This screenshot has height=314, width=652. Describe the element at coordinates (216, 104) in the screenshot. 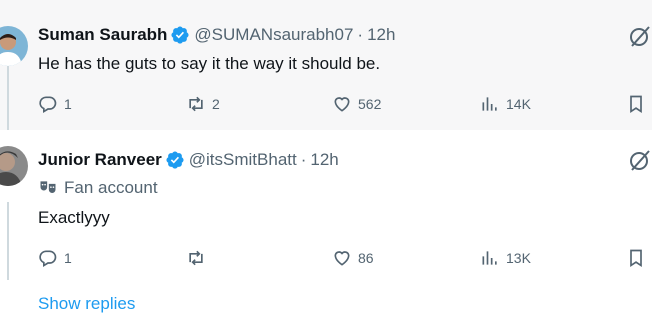

I see `repost-count: 2` at that location.